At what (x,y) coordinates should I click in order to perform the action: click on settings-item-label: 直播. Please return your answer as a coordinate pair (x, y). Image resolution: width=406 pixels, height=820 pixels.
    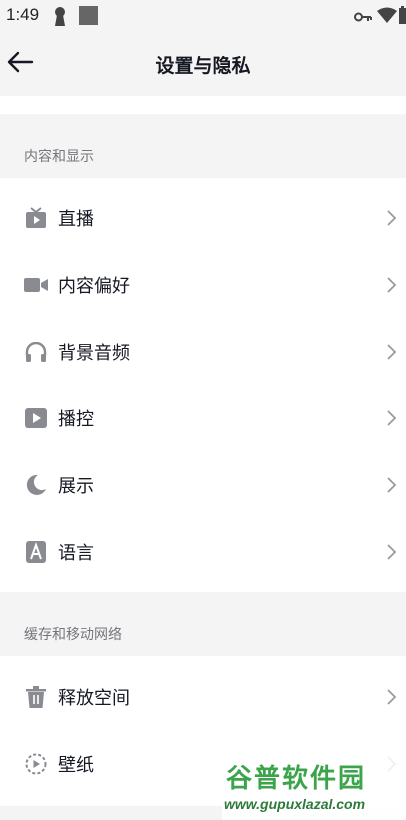
    Looking at the image, I should click on (76, 220).